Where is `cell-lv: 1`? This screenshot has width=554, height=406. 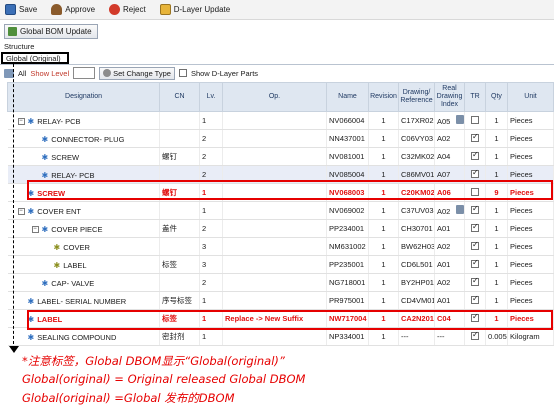
cell-lv: 1 is located at coordinates (211, 336).